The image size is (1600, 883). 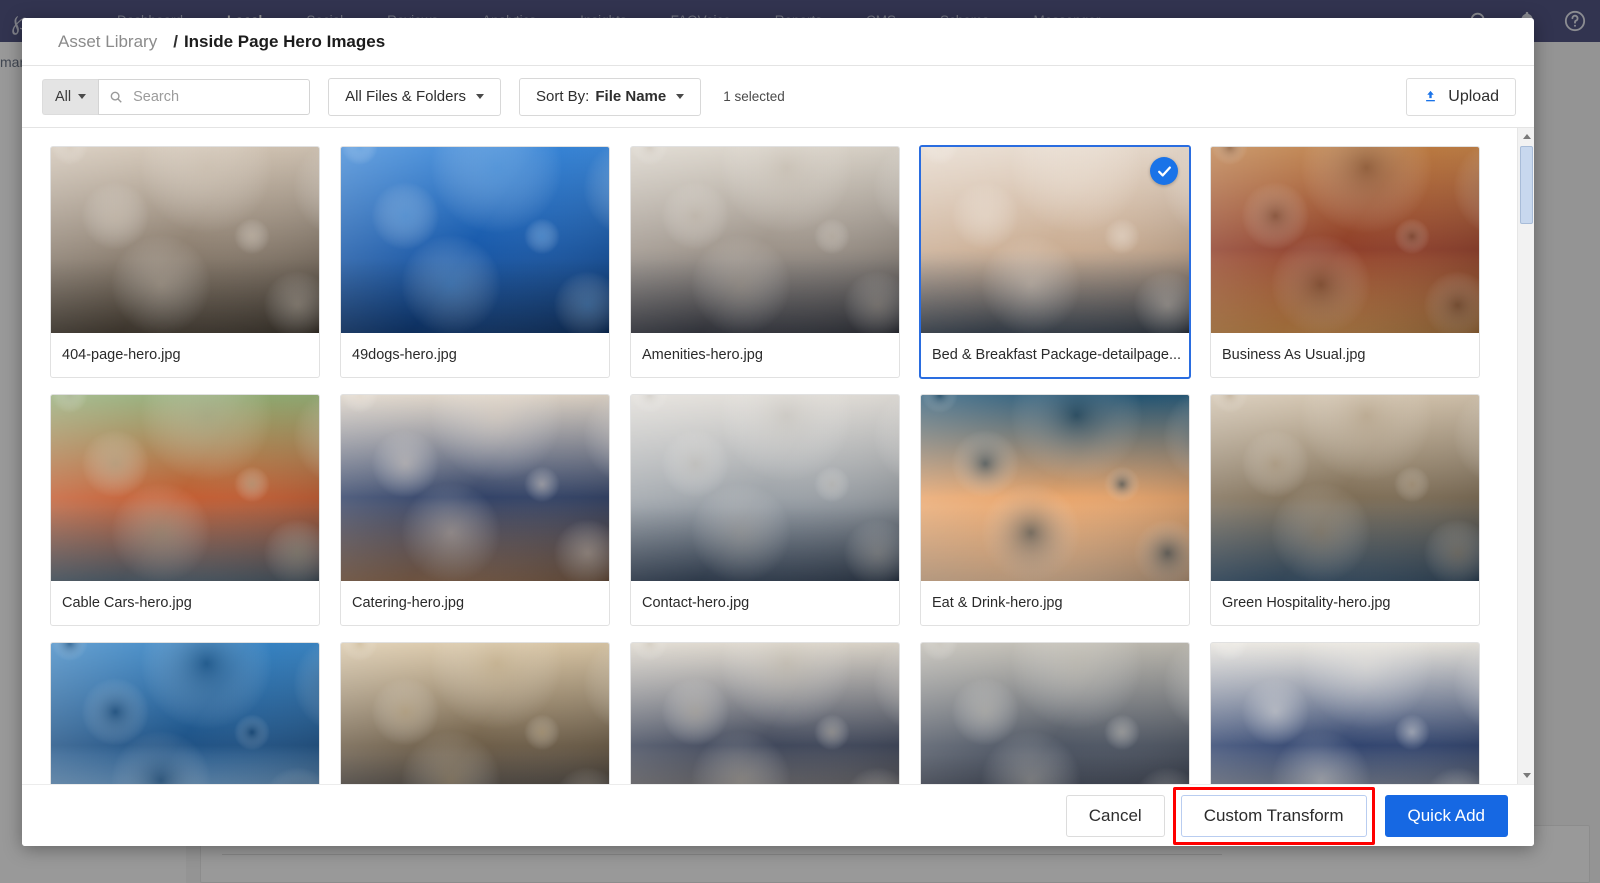 I want to click on asset-card: 49dogs-hero.jpg, so click(x=475, y=262).